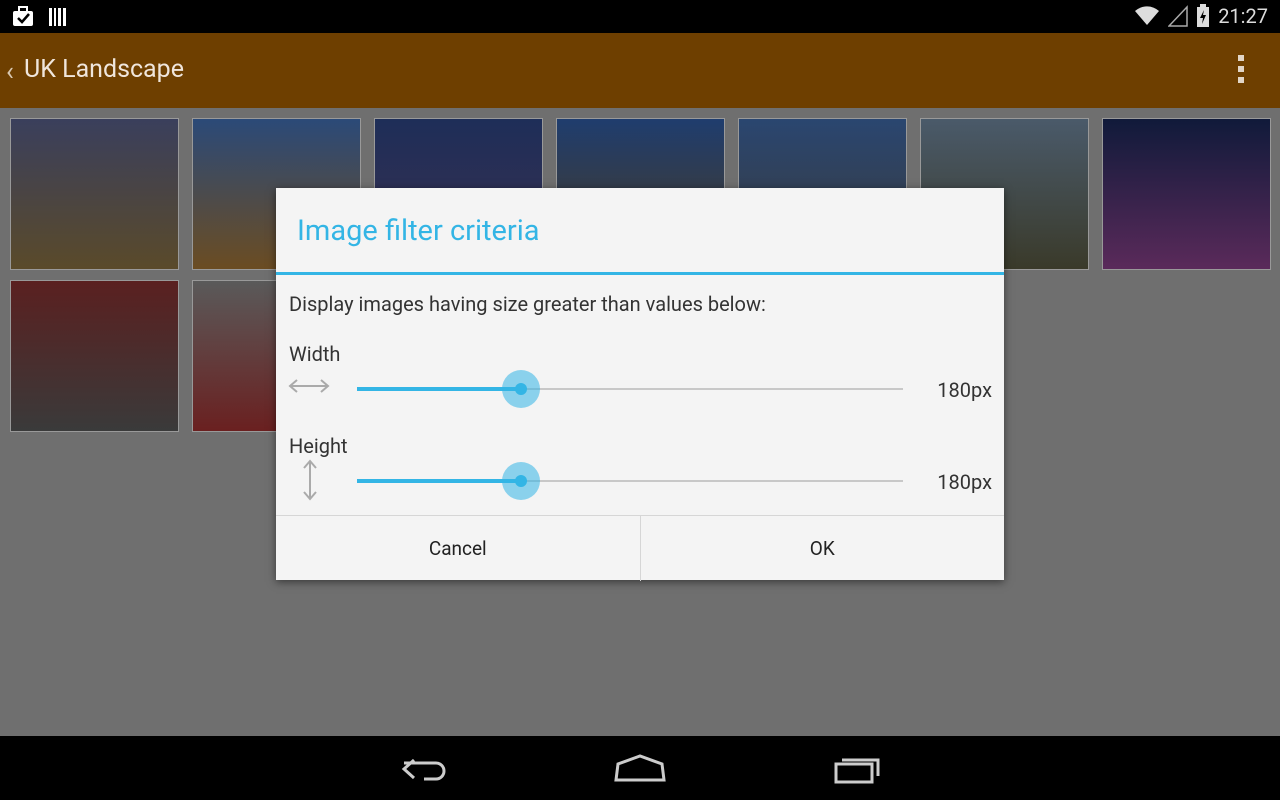 This screenshot has width=1280, height=800. I want to click on height-slider-thumb, so click(520, 481).